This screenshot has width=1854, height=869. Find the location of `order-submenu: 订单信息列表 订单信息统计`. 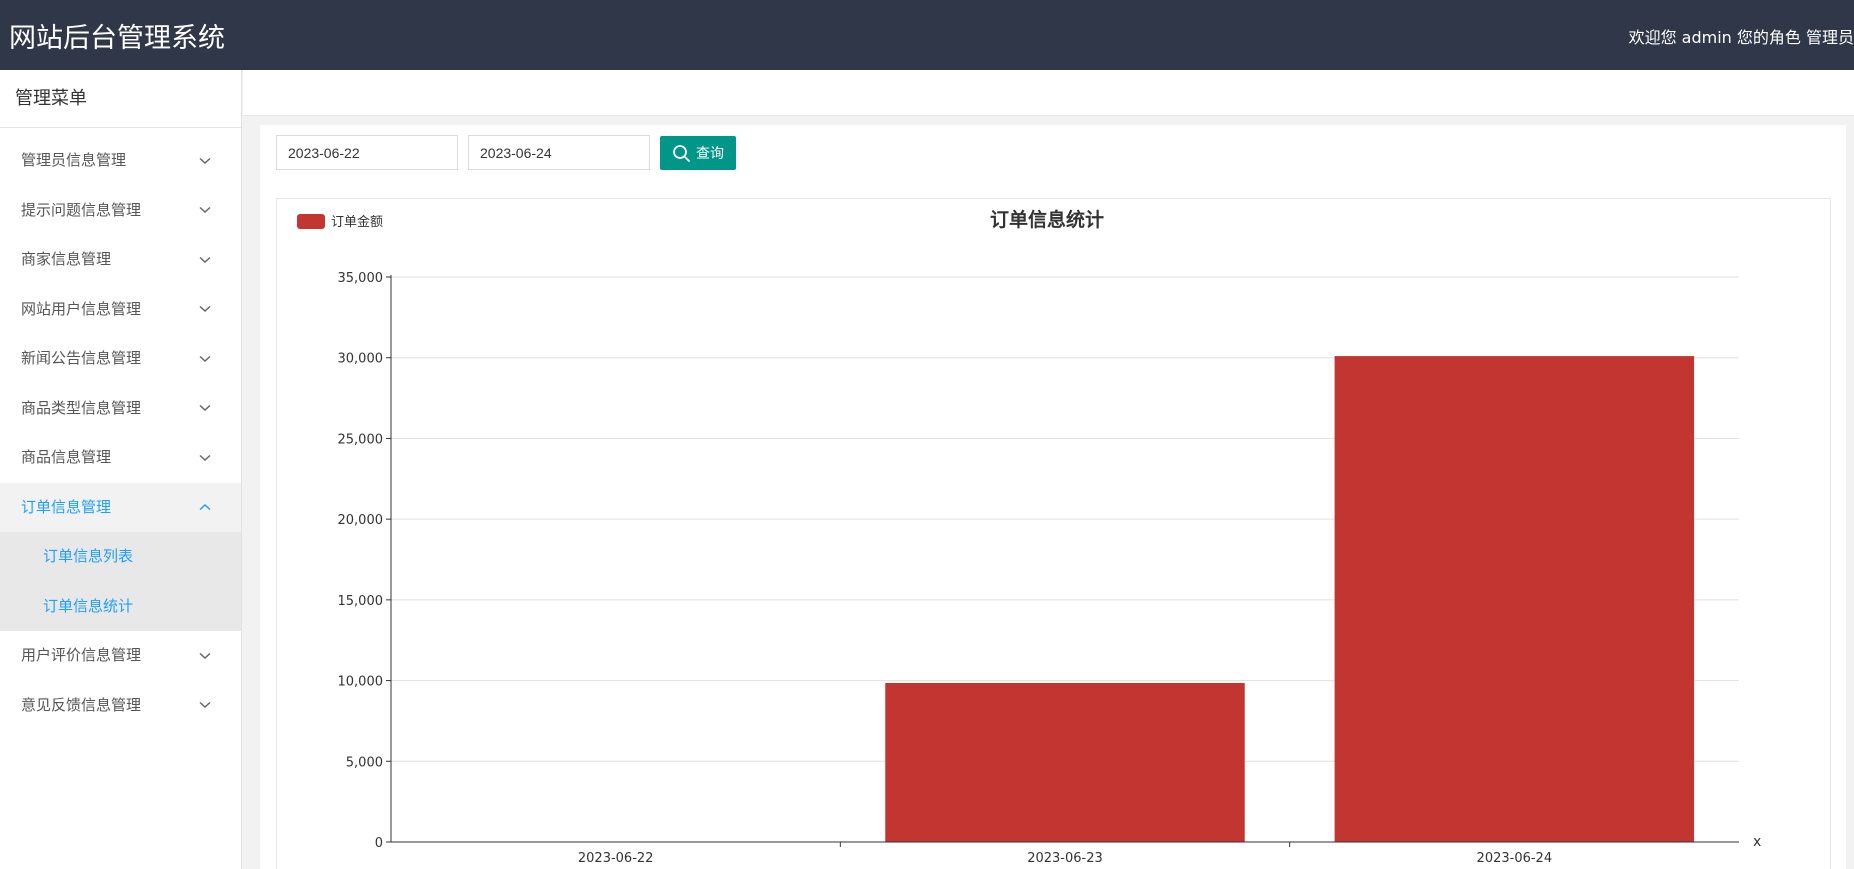

order-submenu: 订单信息列表 订单信息统计 is located at coordinates (120, 581).